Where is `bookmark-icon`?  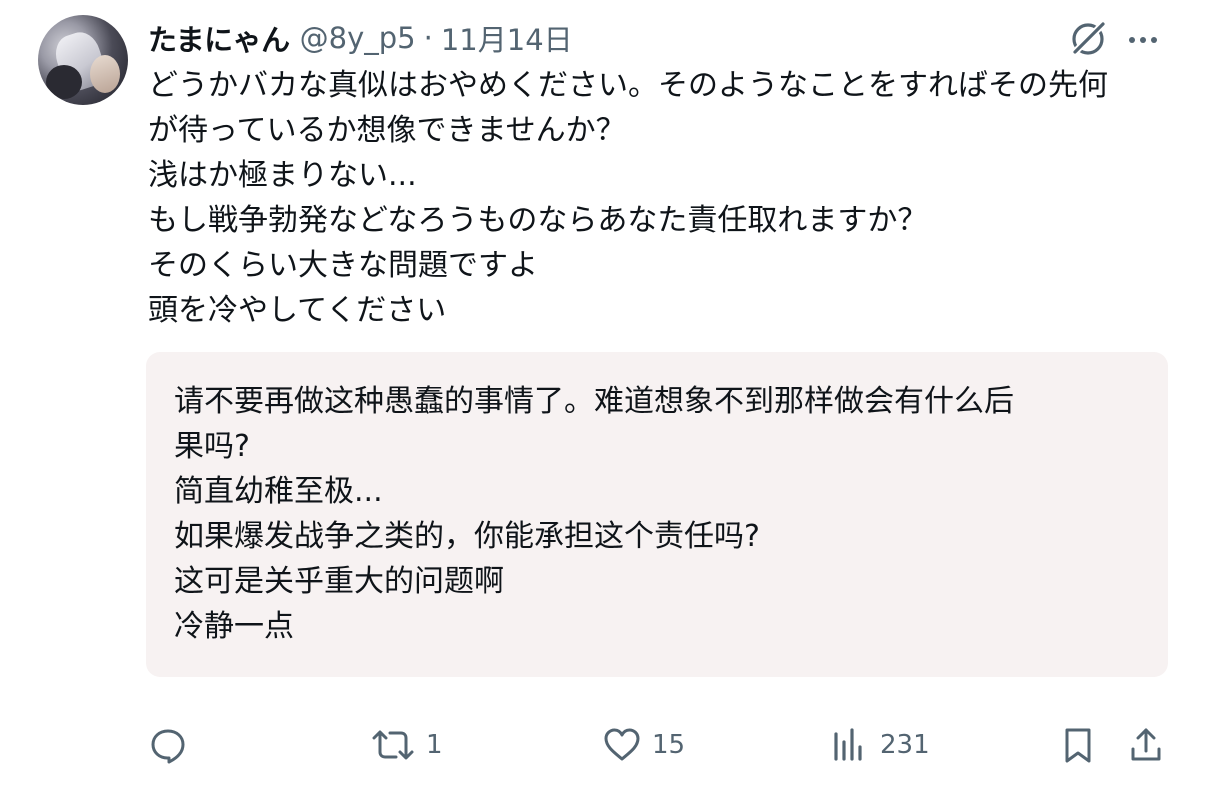
bookmark-icon is located at coordinates (1078, 745).